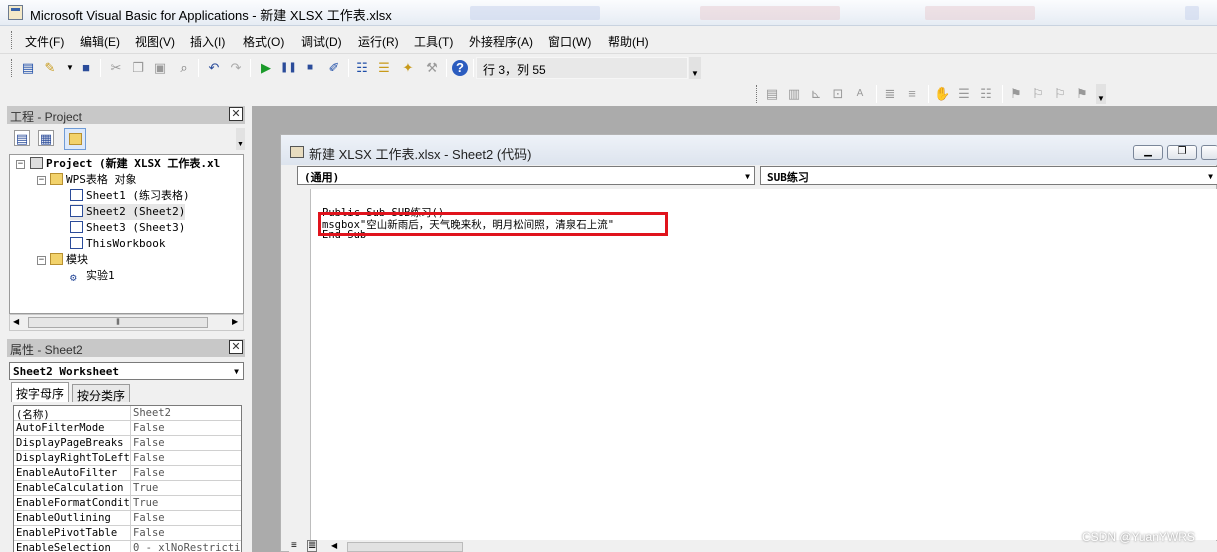  Describe the element at coordinates (184, 68) in the screenshot. I see `find-icon: ⌕` at that location.